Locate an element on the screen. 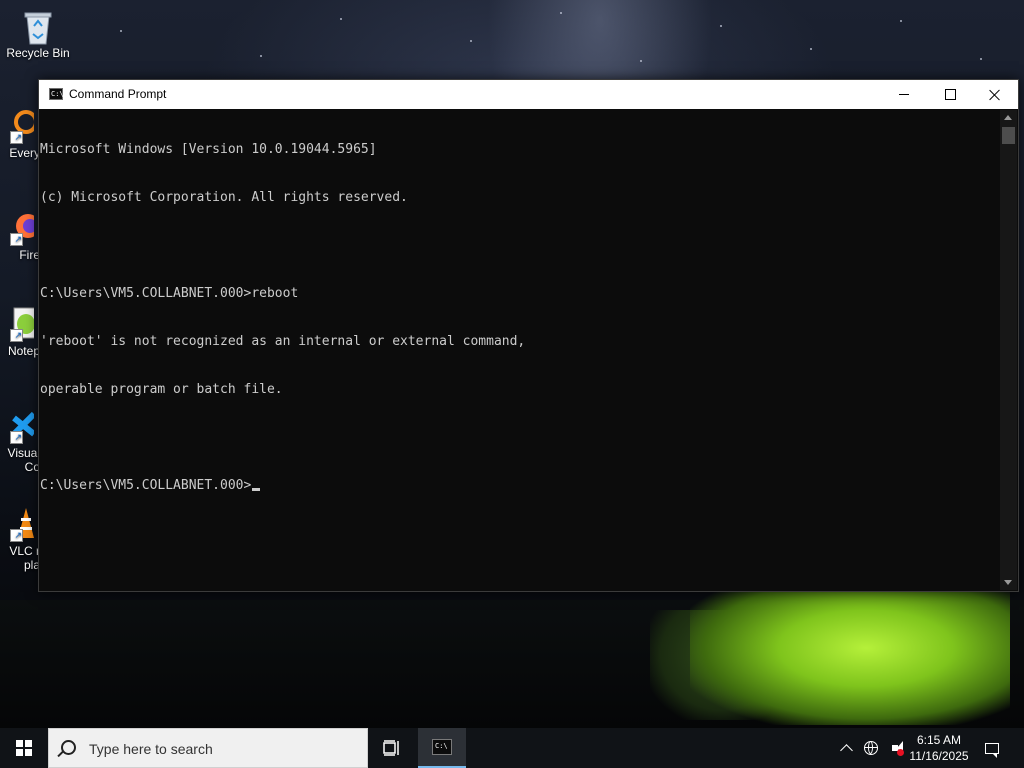 This screenshot has width=1024, height=768. desktop-icon-label-line2: Co is located at coordinates (32, 467).